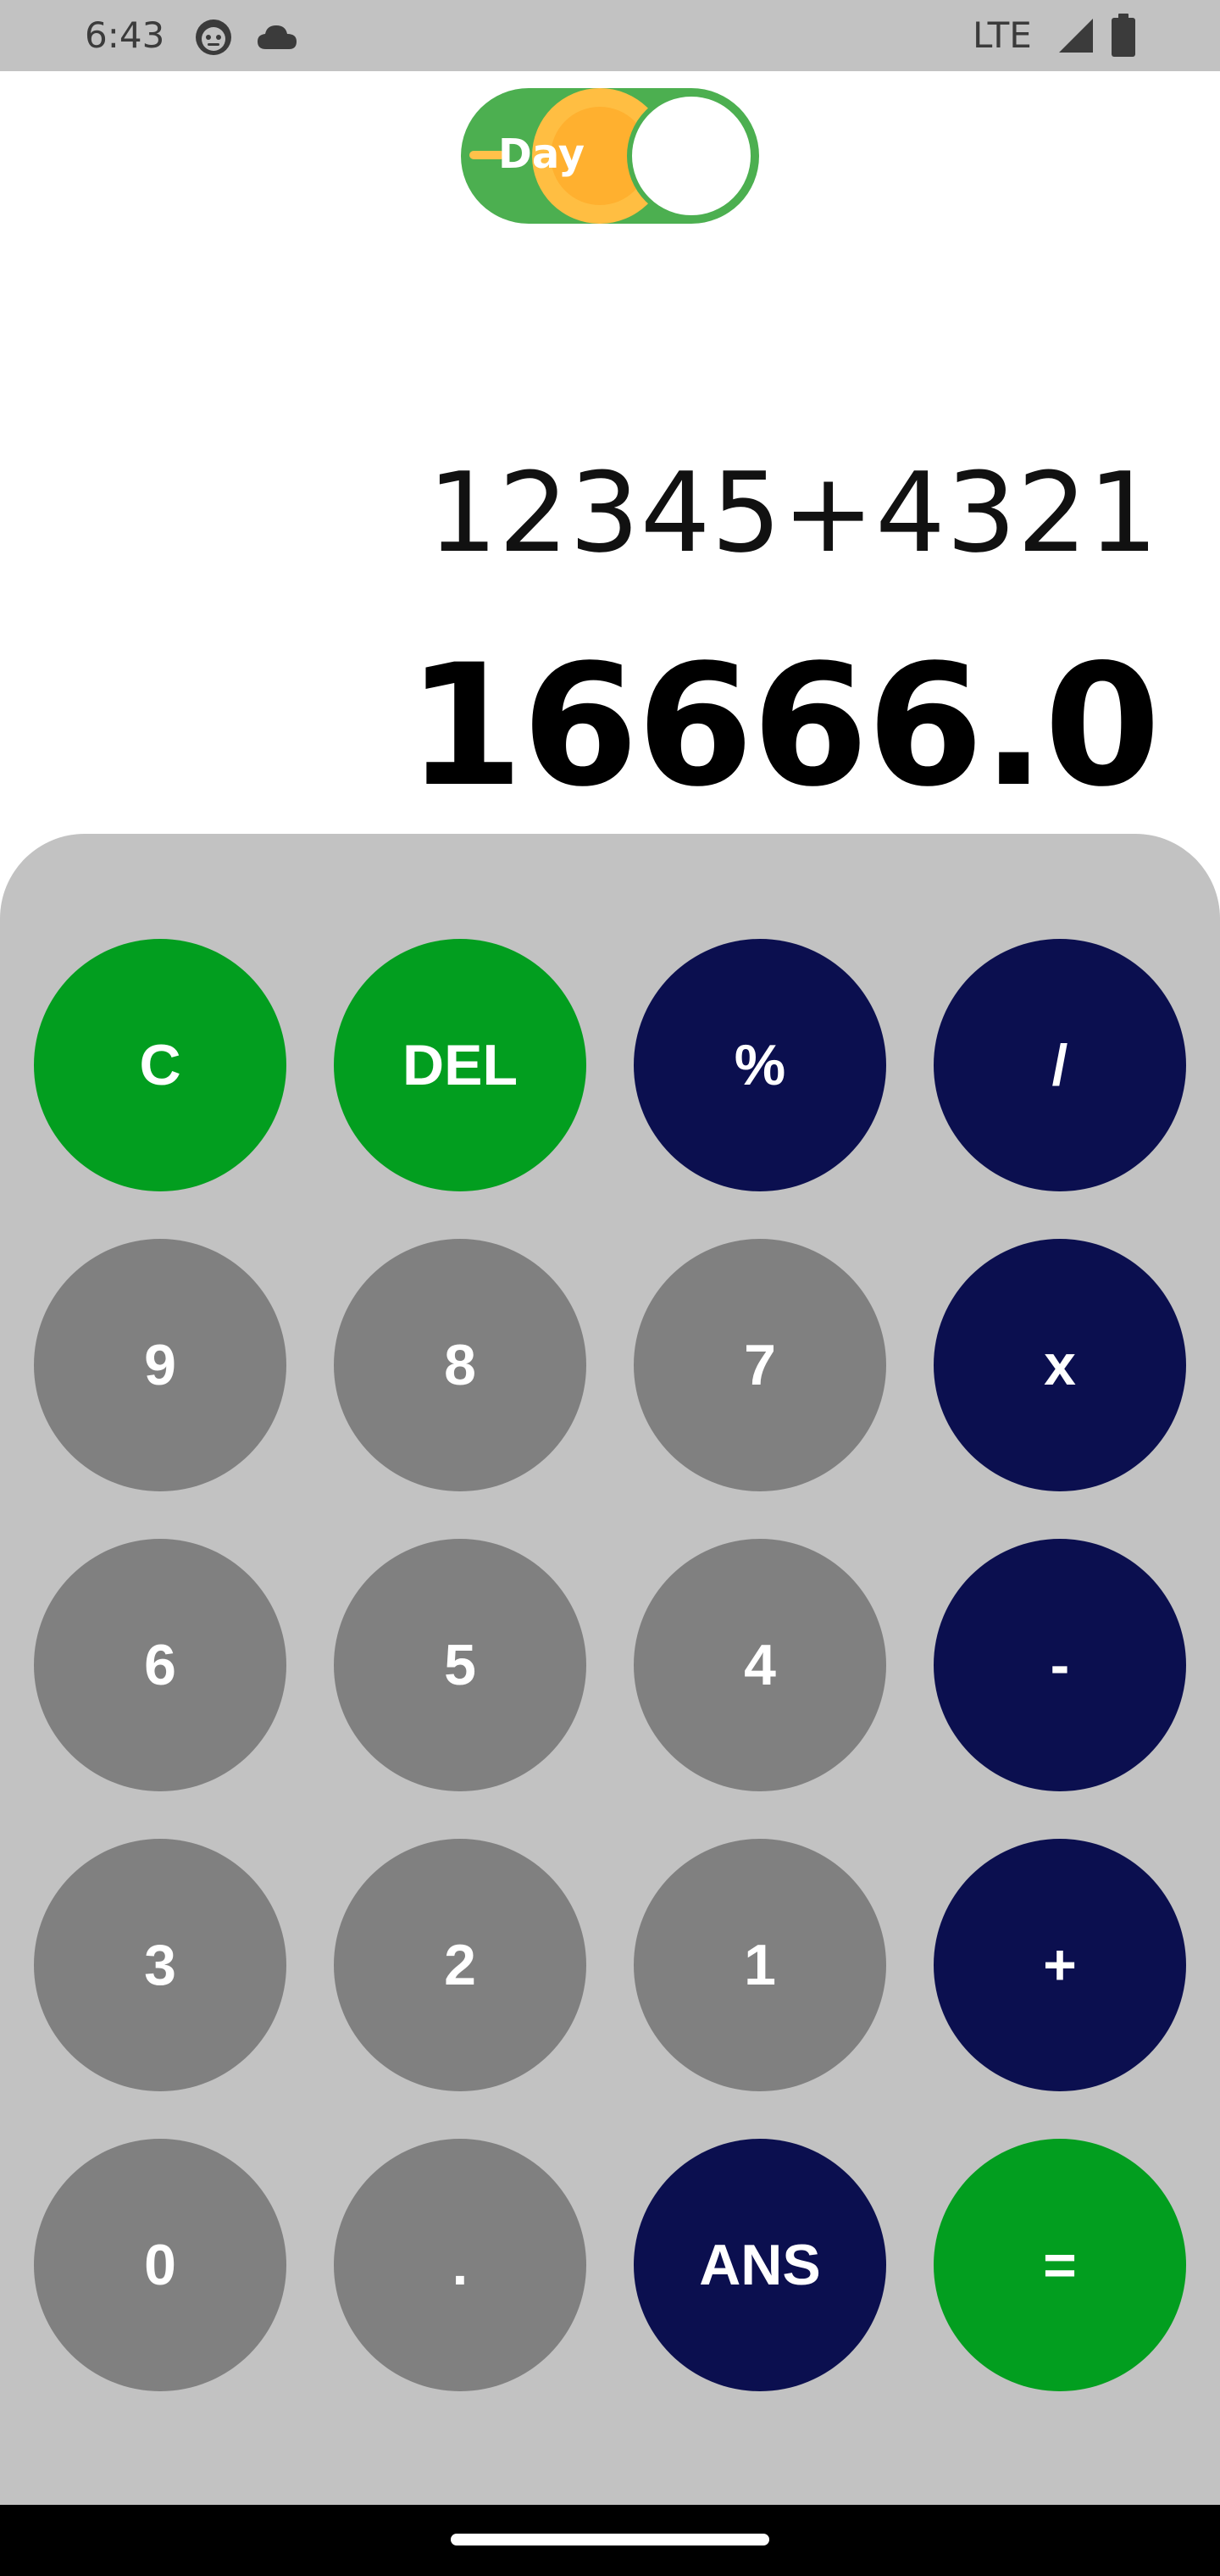 The image size is (1220, 2576). I want to click on key-label: 7, so click(760, 1365).